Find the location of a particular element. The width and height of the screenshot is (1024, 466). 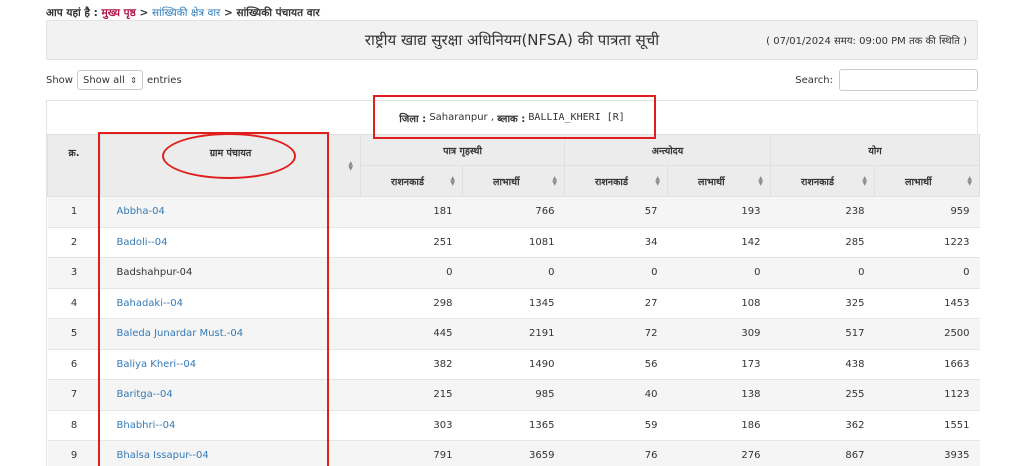

value-cell: 1490 is located at coordinates (513, 364).